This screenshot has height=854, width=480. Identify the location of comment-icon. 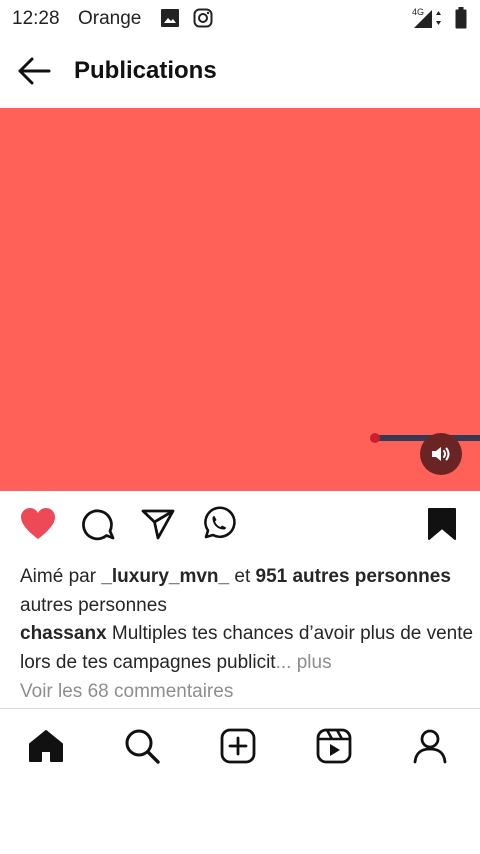
(98, 525).